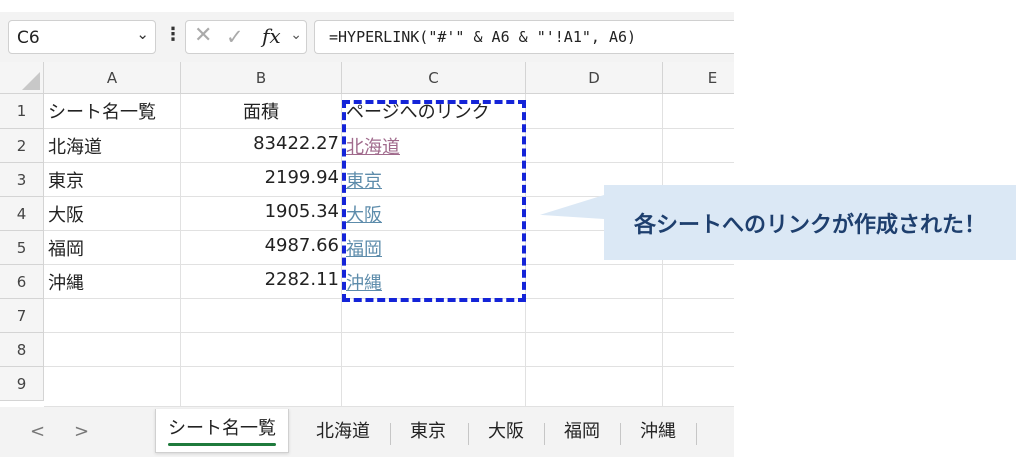 The height and width of the screenshot is (467, 1024). What do you see at coordinates (173, 34) in the screenshot?
I see `more-vertical-icon: ⋮` at bounding box center [173, 34].